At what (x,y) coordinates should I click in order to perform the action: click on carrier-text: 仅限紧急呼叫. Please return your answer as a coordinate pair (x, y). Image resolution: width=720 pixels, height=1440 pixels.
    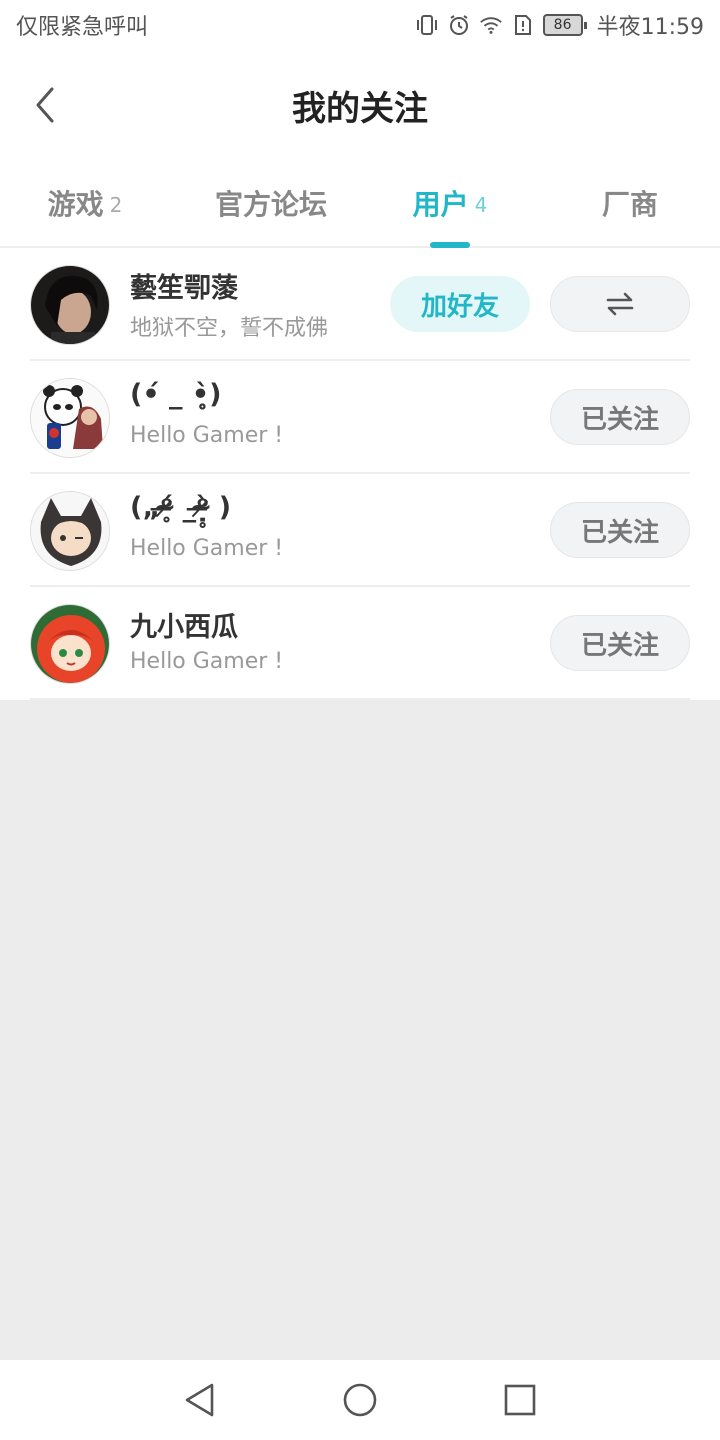
    Looking at the image, I should click on (82, 27).